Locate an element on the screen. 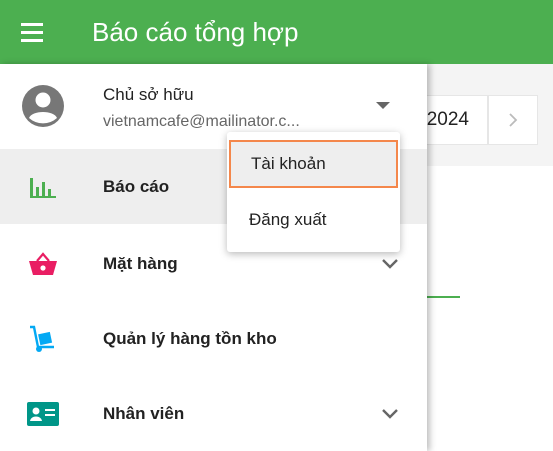 This screenshot has width=553, height=451. nav-item-label: Báo cáo is located at coordinates (136, 186).